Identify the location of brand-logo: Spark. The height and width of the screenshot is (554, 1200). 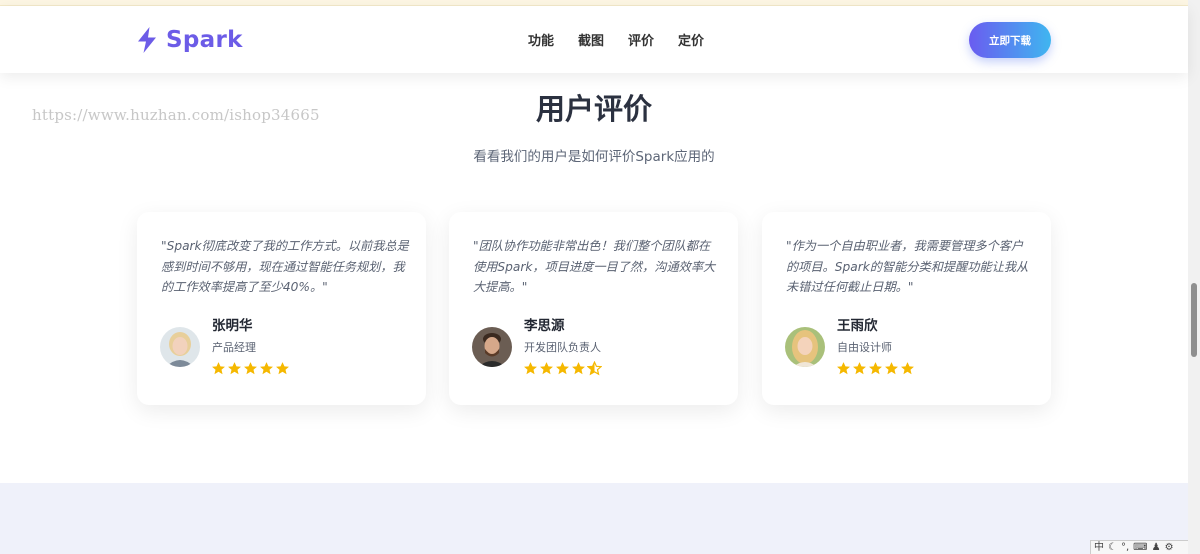
(189, 40).